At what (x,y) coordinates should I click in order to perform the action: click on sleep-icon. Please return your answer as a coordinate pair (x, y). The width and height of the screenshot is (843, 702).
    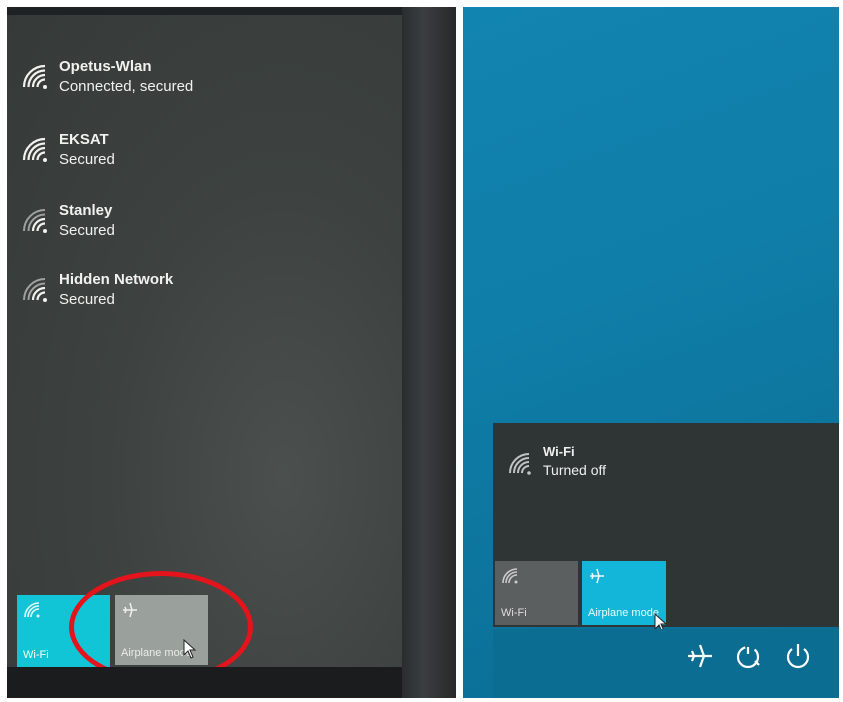
    Looking at the image, I should click on (748, 656).